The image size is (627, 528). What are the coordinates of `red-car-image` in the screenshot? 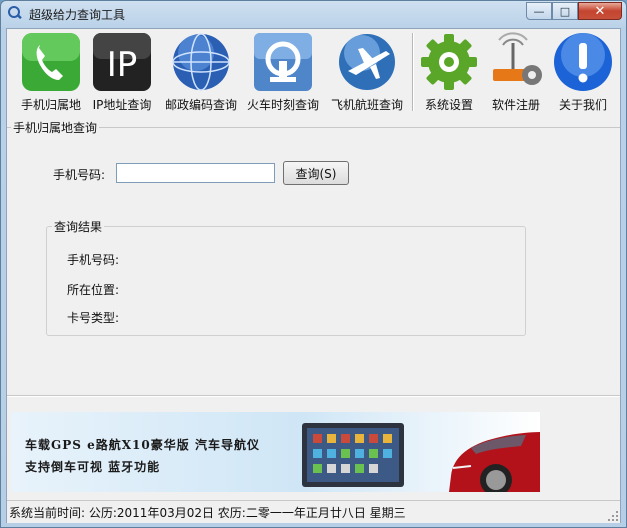 It's located at (494, 462).